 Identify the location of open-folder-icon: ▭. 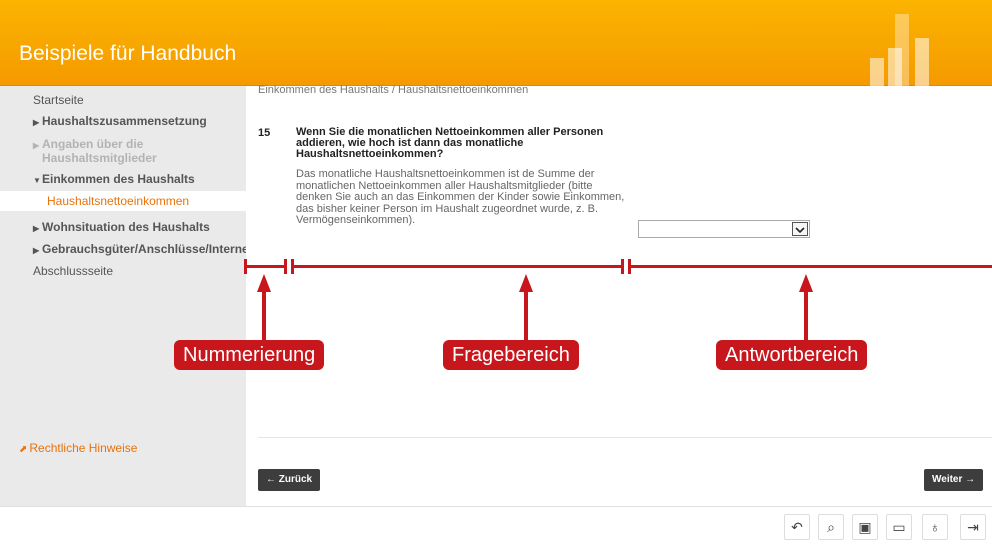
(899, 527).